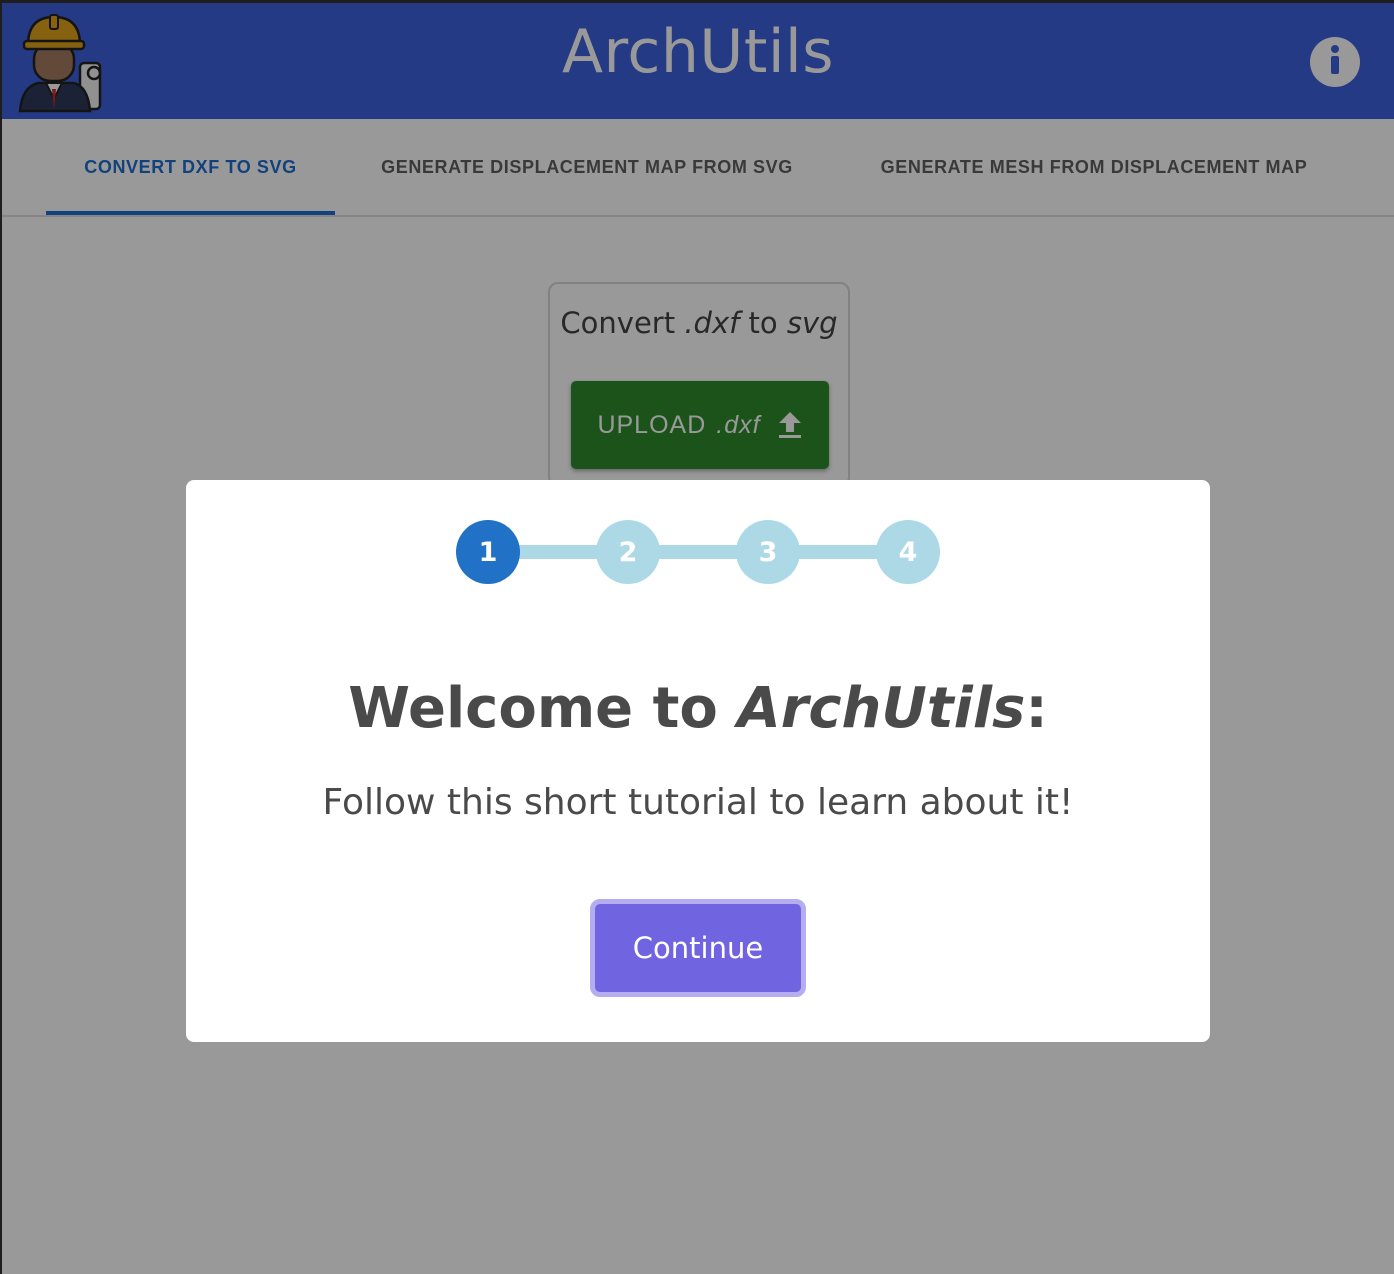 The width and height of the screenshot is (1394, 1274). I want to click on continue-button: Continue, so click(698, 948).